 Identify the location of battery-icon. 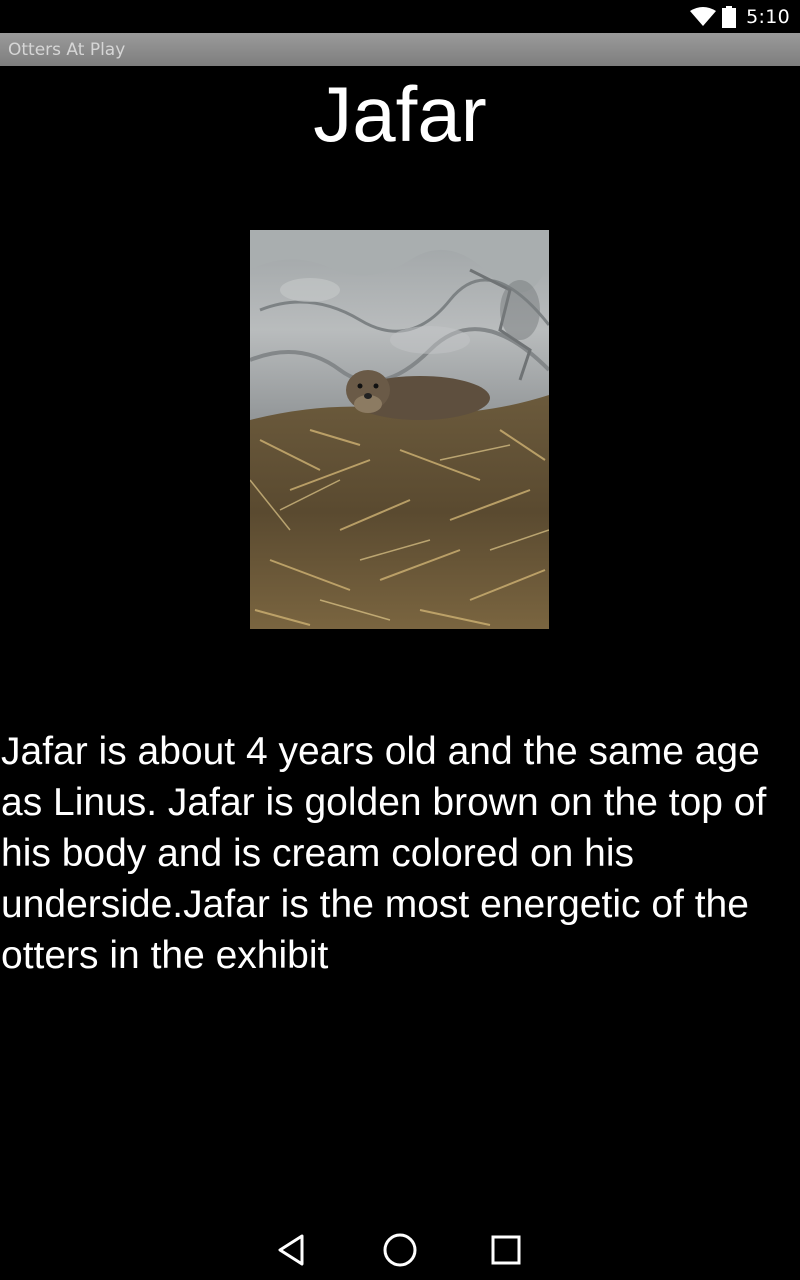
(729, 16).